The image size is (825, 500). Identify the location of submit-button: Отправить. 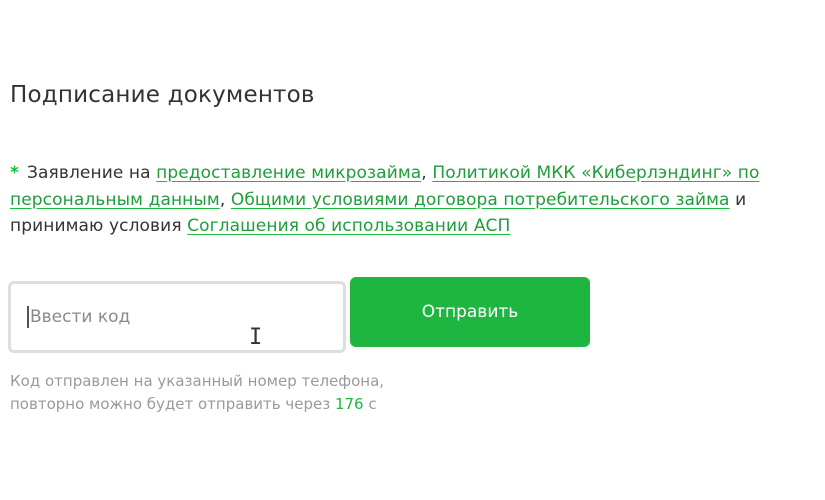
(470, 312).